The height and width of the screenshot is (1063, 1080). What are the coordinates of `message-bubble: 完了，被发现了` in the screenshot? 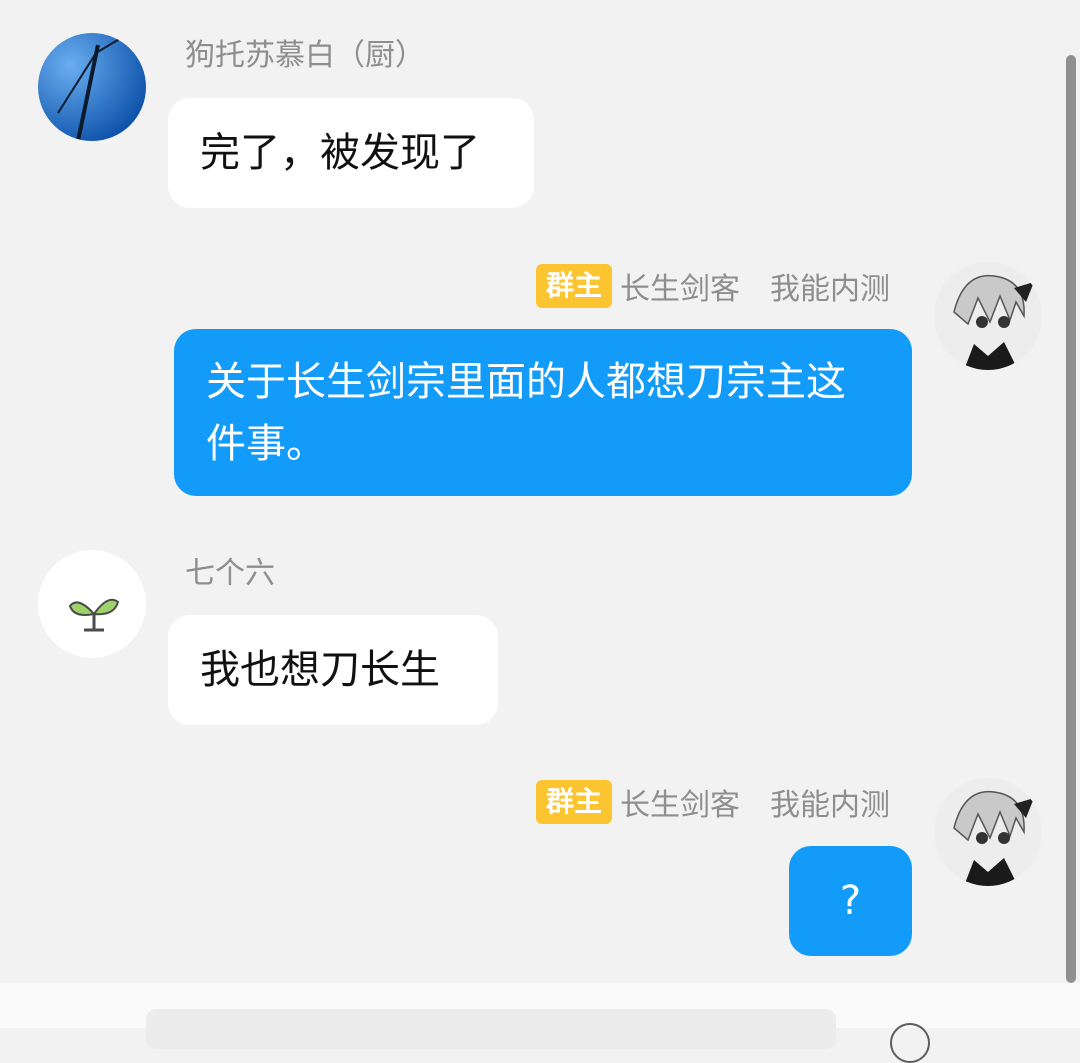 It's located at (351, 153).